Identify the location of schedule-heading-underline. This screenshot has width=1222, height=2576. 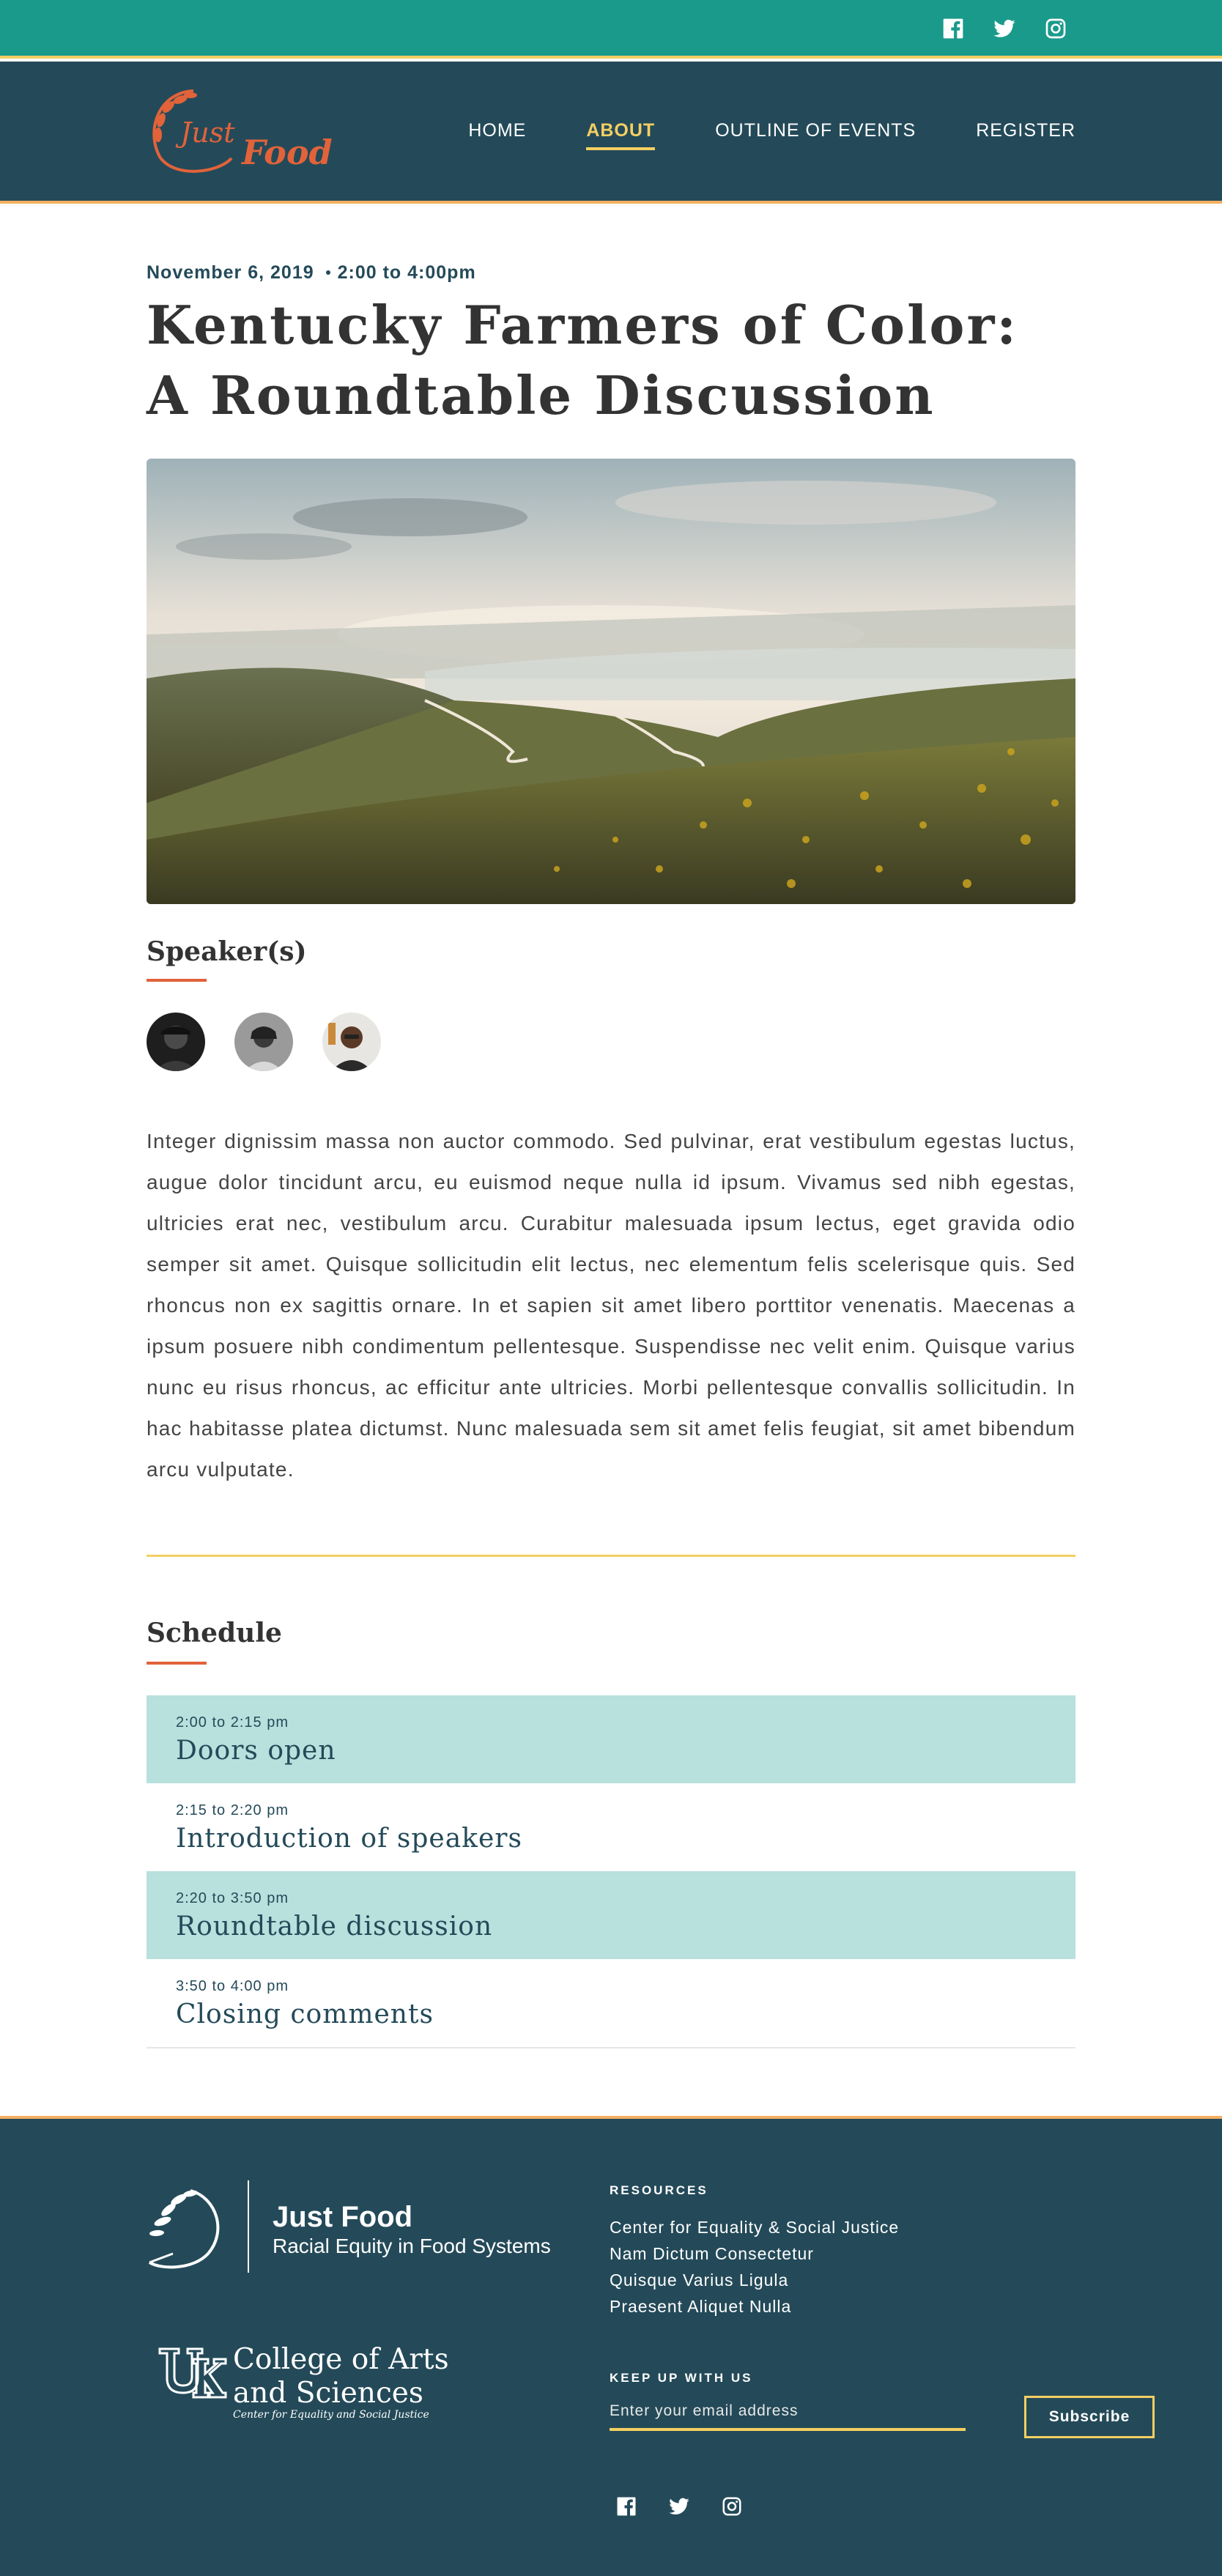
(177, 1663).